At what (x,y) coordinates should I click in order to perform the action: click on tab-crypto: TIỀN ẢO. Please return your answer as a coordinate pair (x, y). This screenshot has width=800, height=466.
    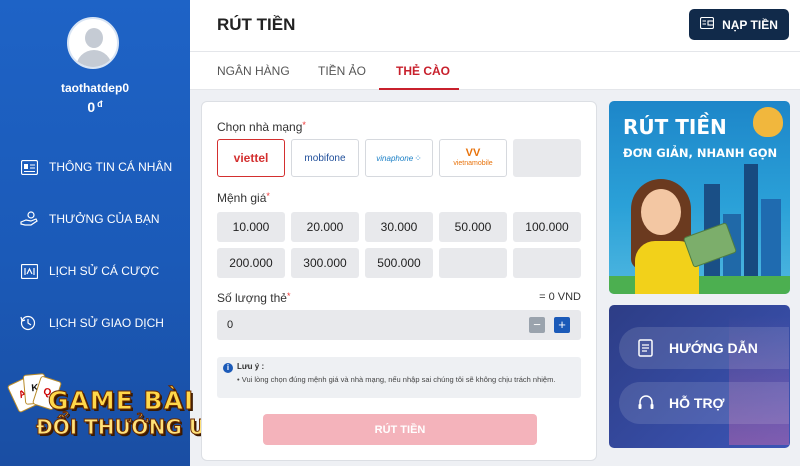
    Looking at the image, I should click on (342, 71).